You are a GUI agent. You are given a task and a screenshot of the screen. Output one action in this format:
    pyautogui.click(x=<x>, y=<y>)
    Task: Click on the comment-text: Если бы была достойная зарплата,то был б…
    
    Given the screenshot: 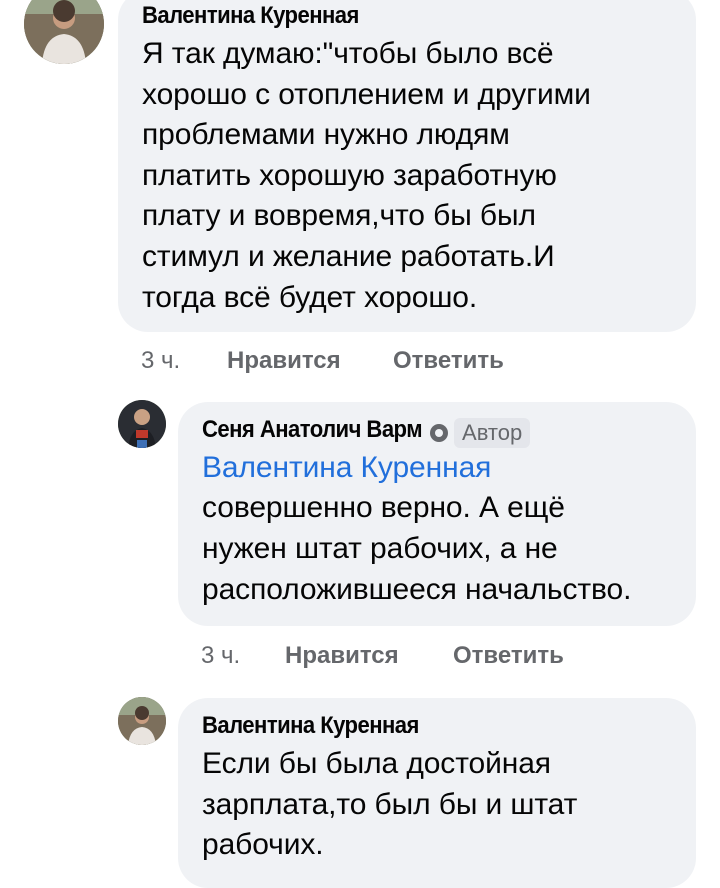 What is the action you would take?
    pyautogui.click(x=390, y=804)
    